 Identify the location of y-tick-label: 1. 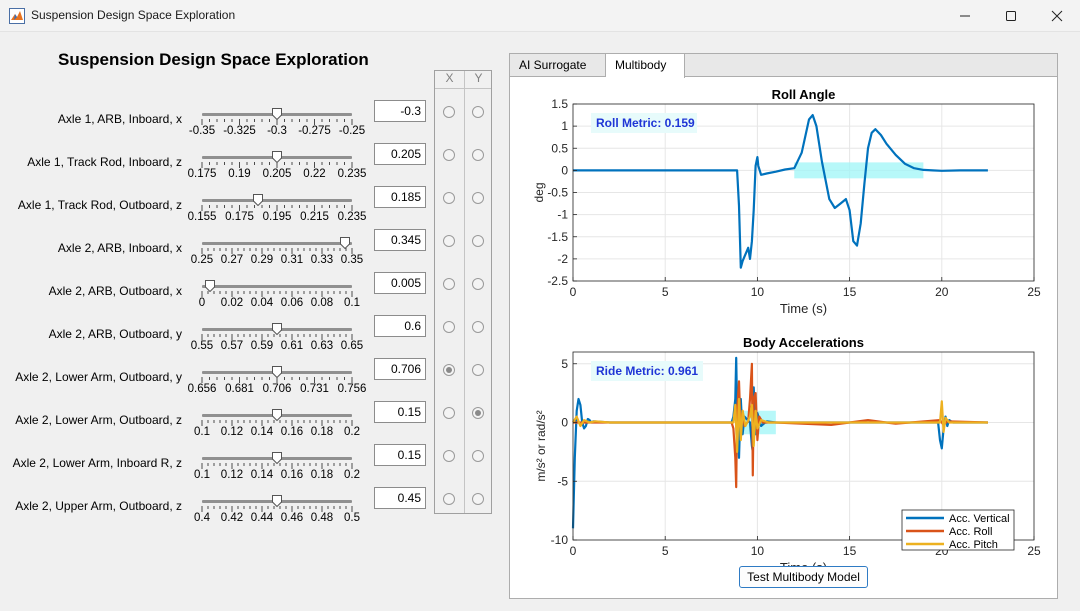
(564, 126).